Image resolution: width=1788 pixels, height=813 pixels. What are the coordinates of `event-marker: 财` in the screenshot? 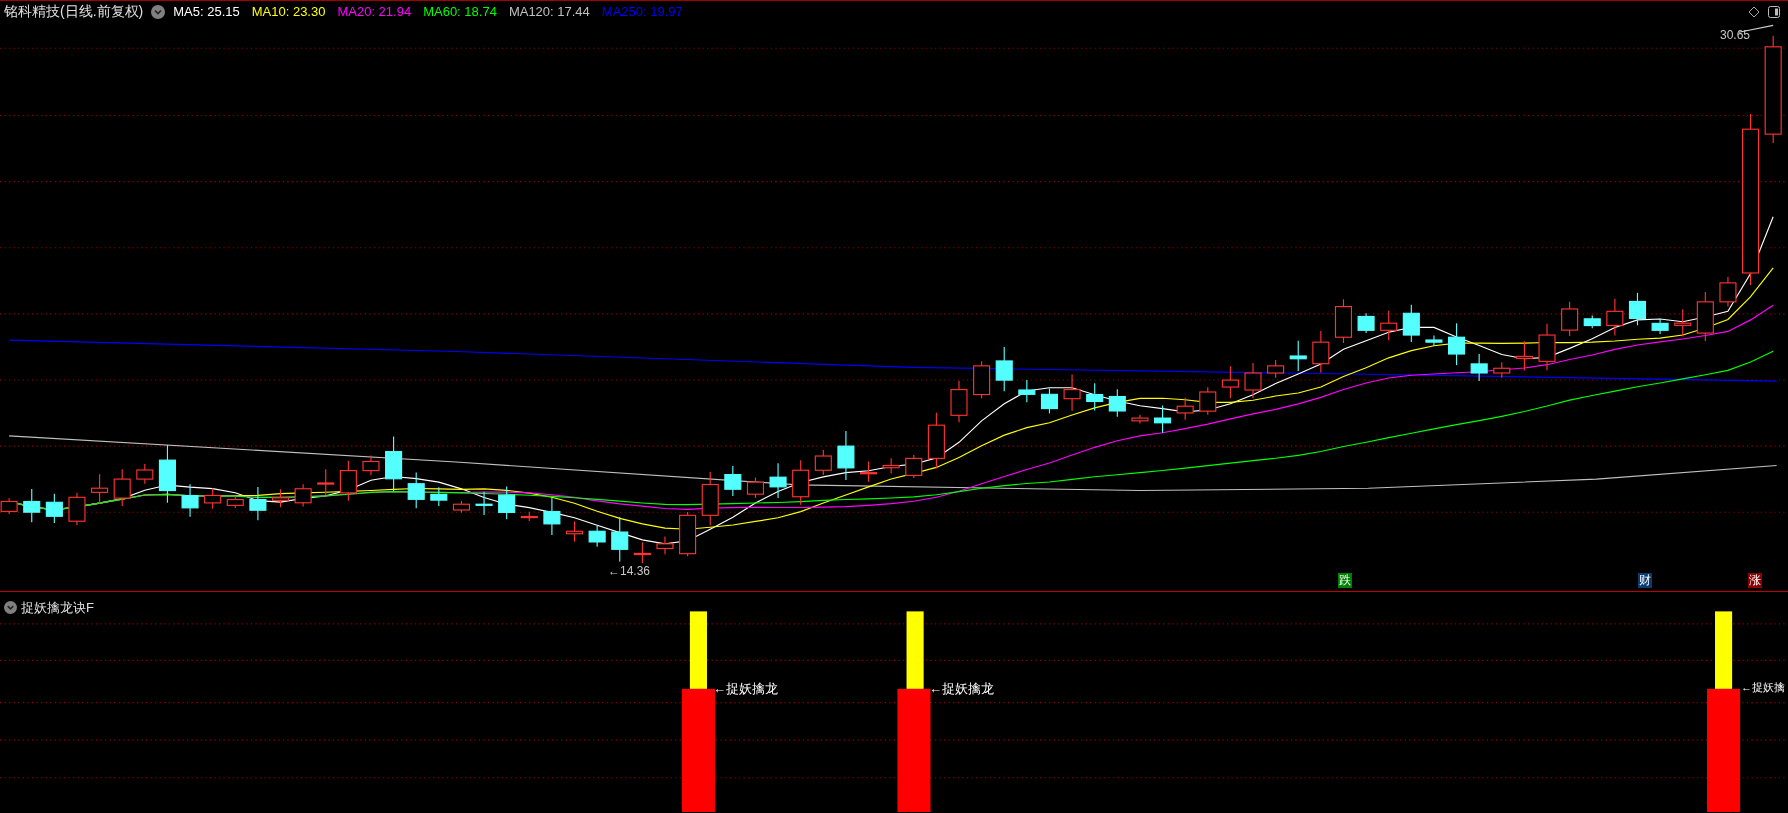 It's located at (1645, 580).